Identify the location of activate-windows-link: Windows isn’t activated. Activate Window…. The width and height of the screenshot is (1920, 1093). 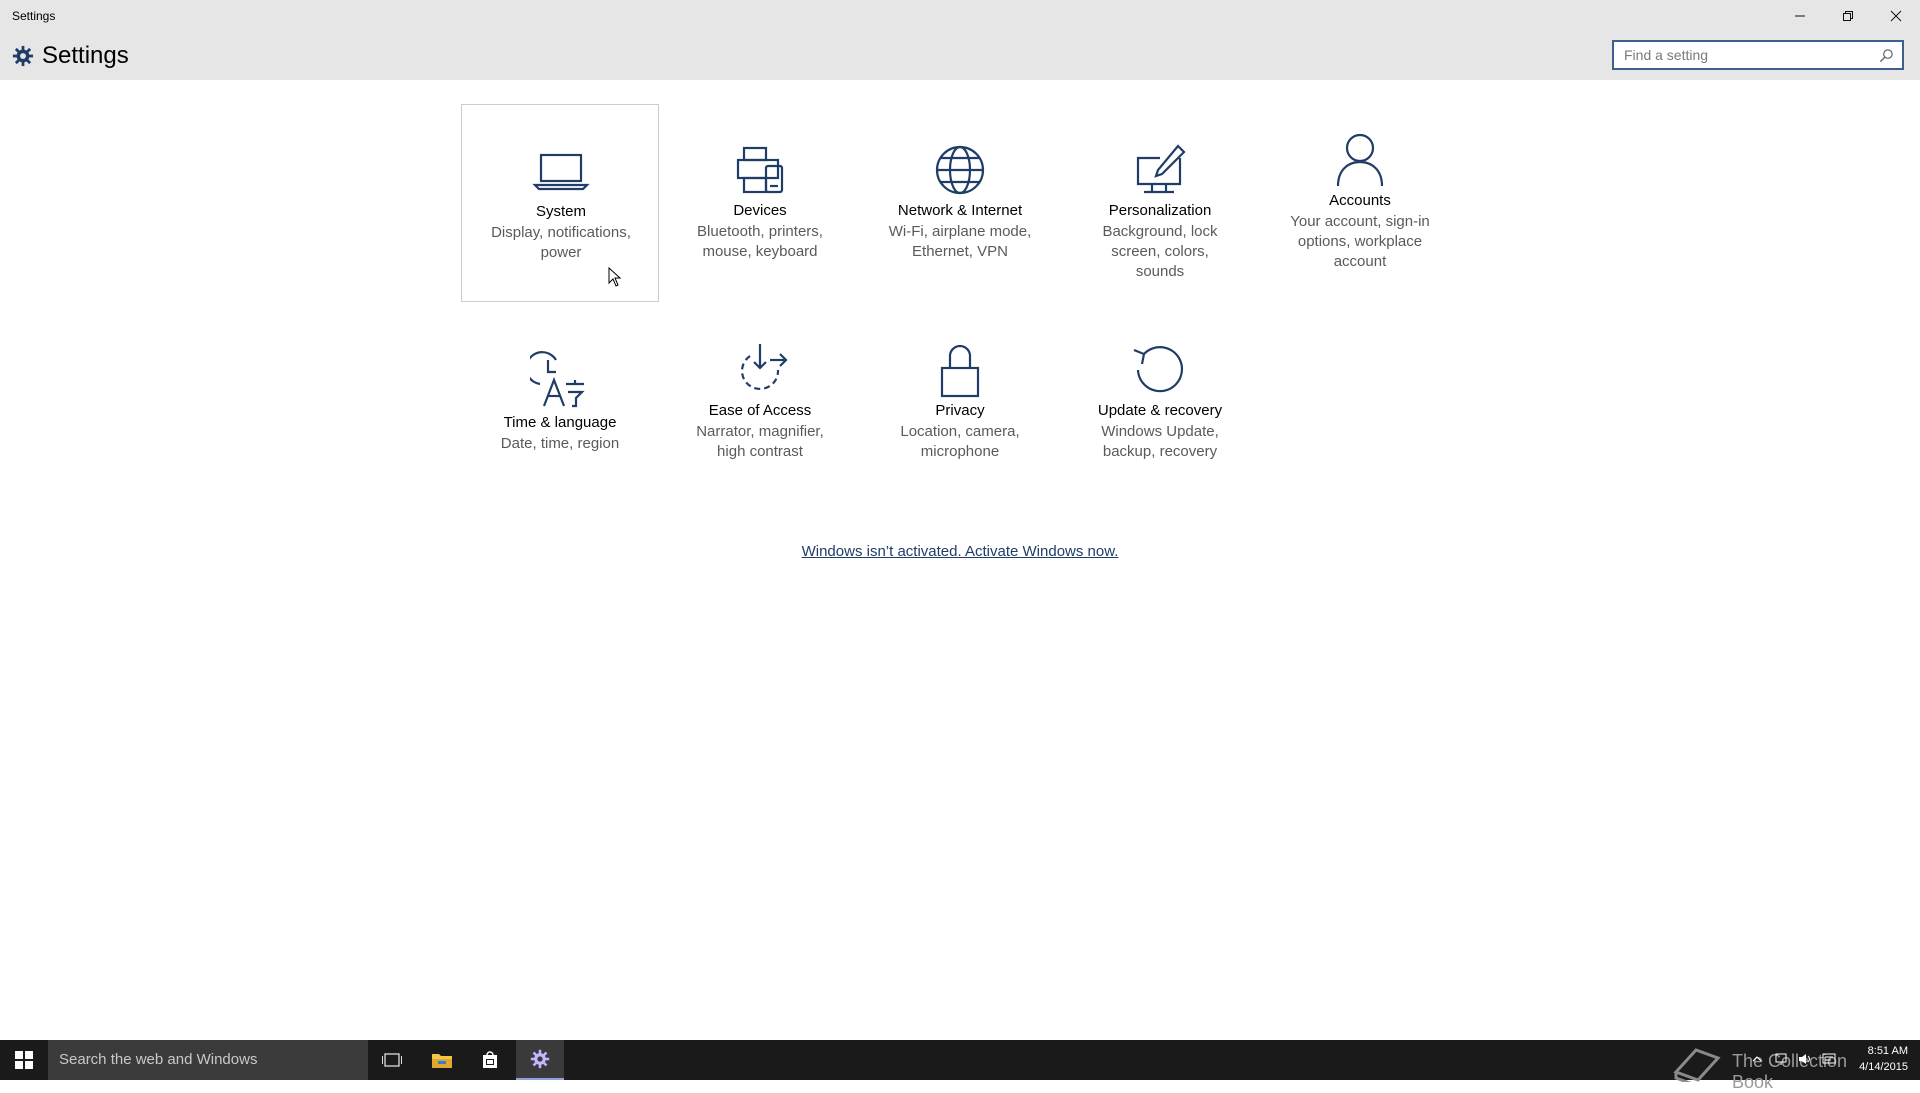
(960, 551).